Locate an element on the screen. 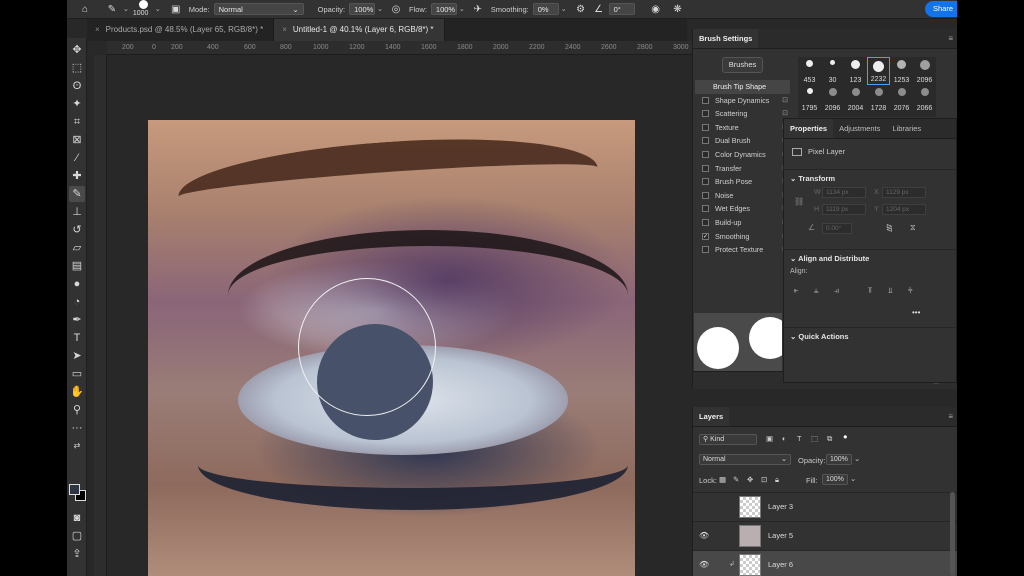  frame-tool-icon: ⊠ is located at coordinates (77, 140).